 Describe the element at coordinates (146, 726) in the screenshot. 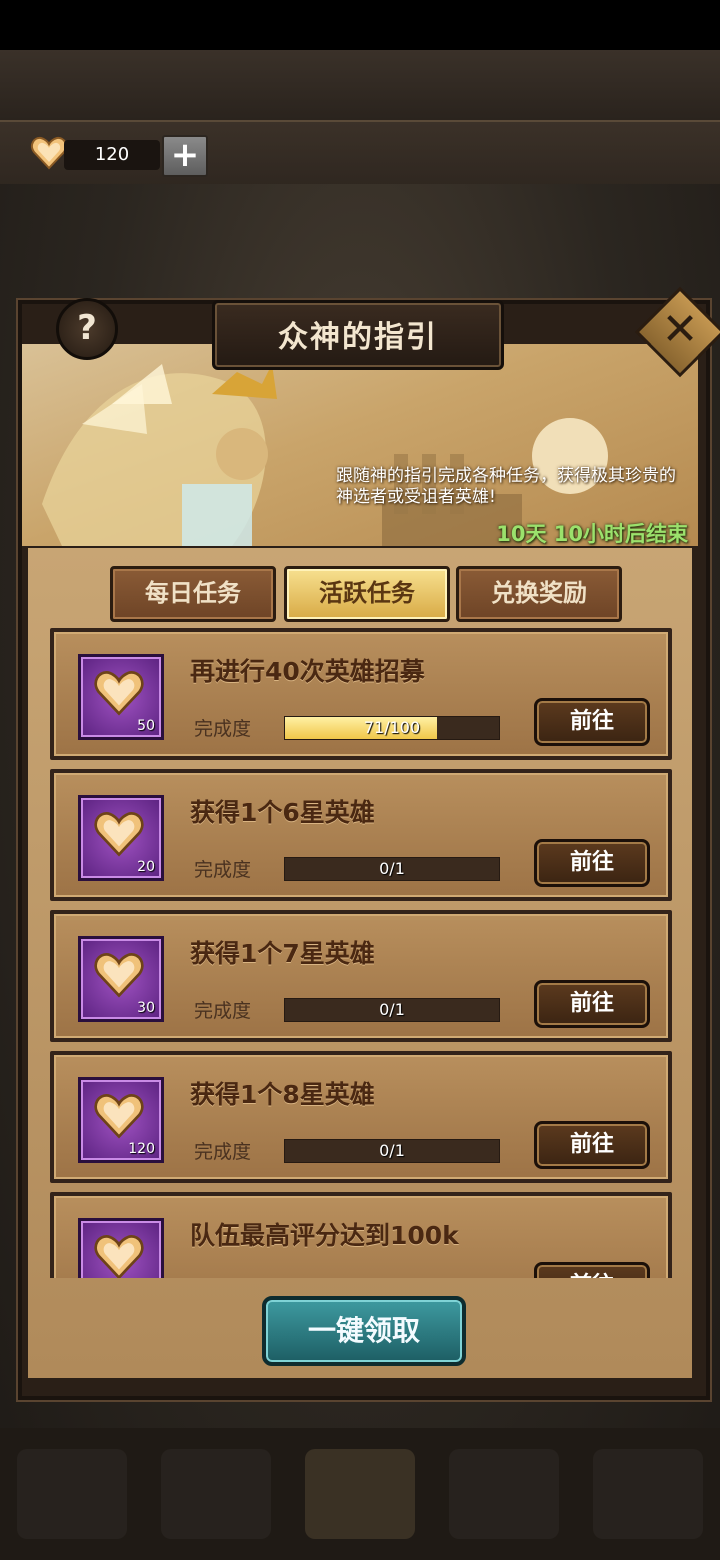

I see `reward-count: 50` at that location.